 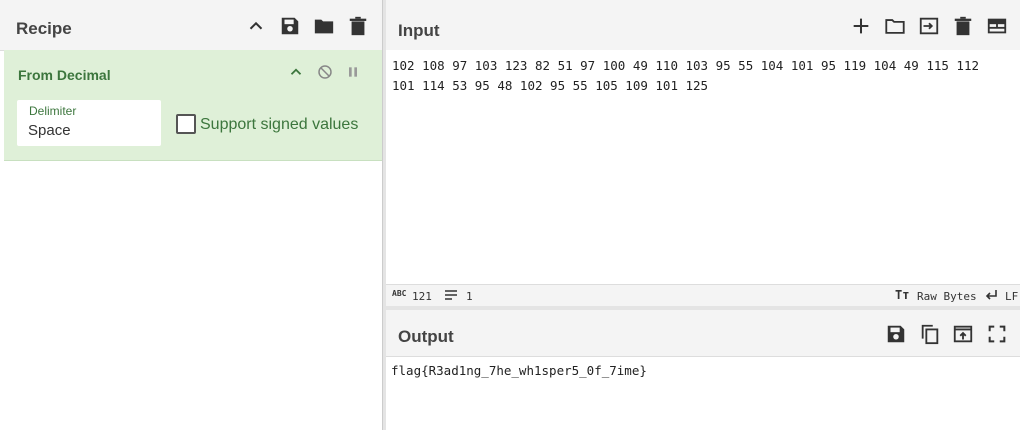 What do you see at coordinates (451, 296) in the screenshot?
I see `lines-icon` at bounding box center [451, 296].